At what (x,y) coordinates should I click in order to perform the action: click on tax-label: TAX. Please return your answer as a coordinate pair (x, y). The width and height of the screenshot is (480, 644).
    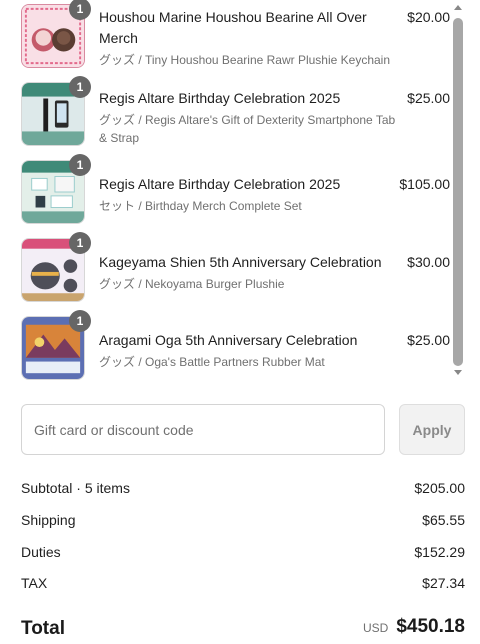
    Looking at the image, I should click on (34, 583).